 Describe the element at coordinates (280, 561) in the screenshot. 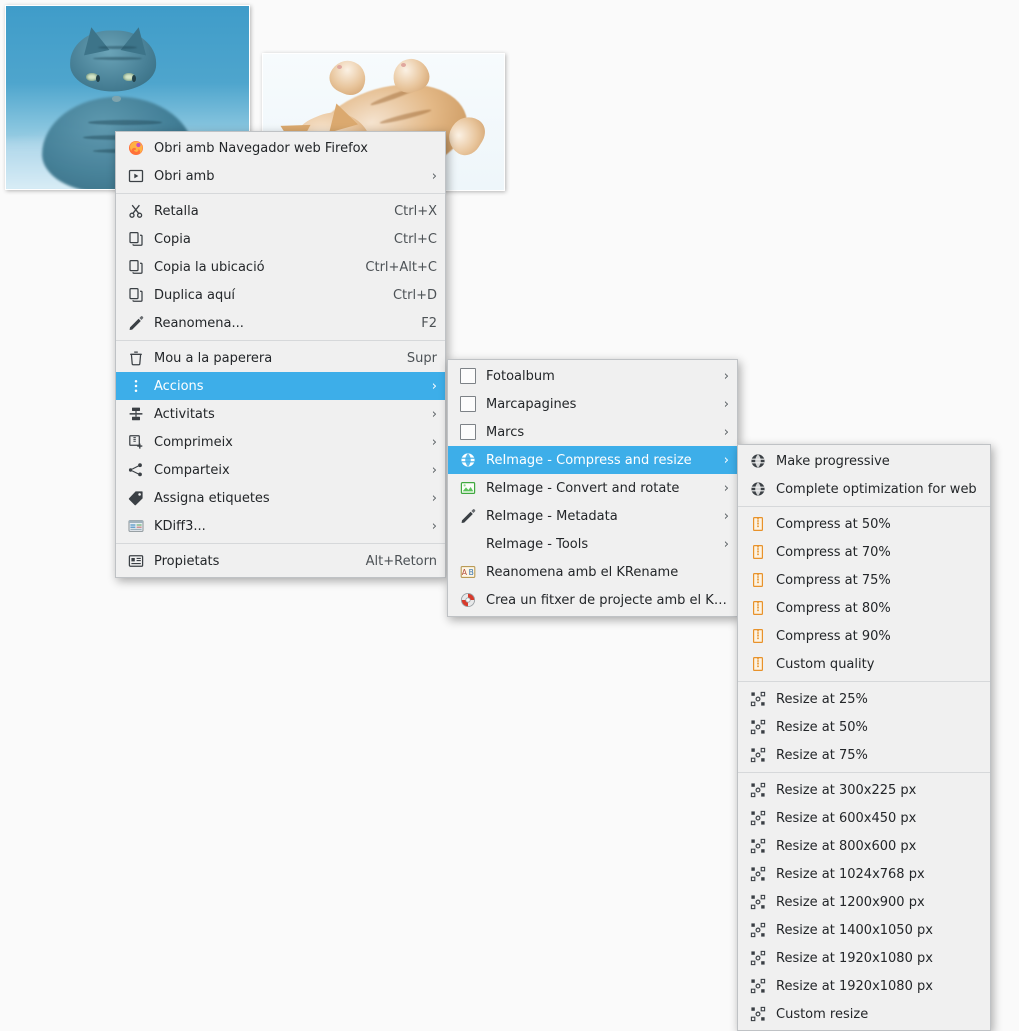

I see `menu-item-propietats: Propietats Alt+Retorn` at that location.